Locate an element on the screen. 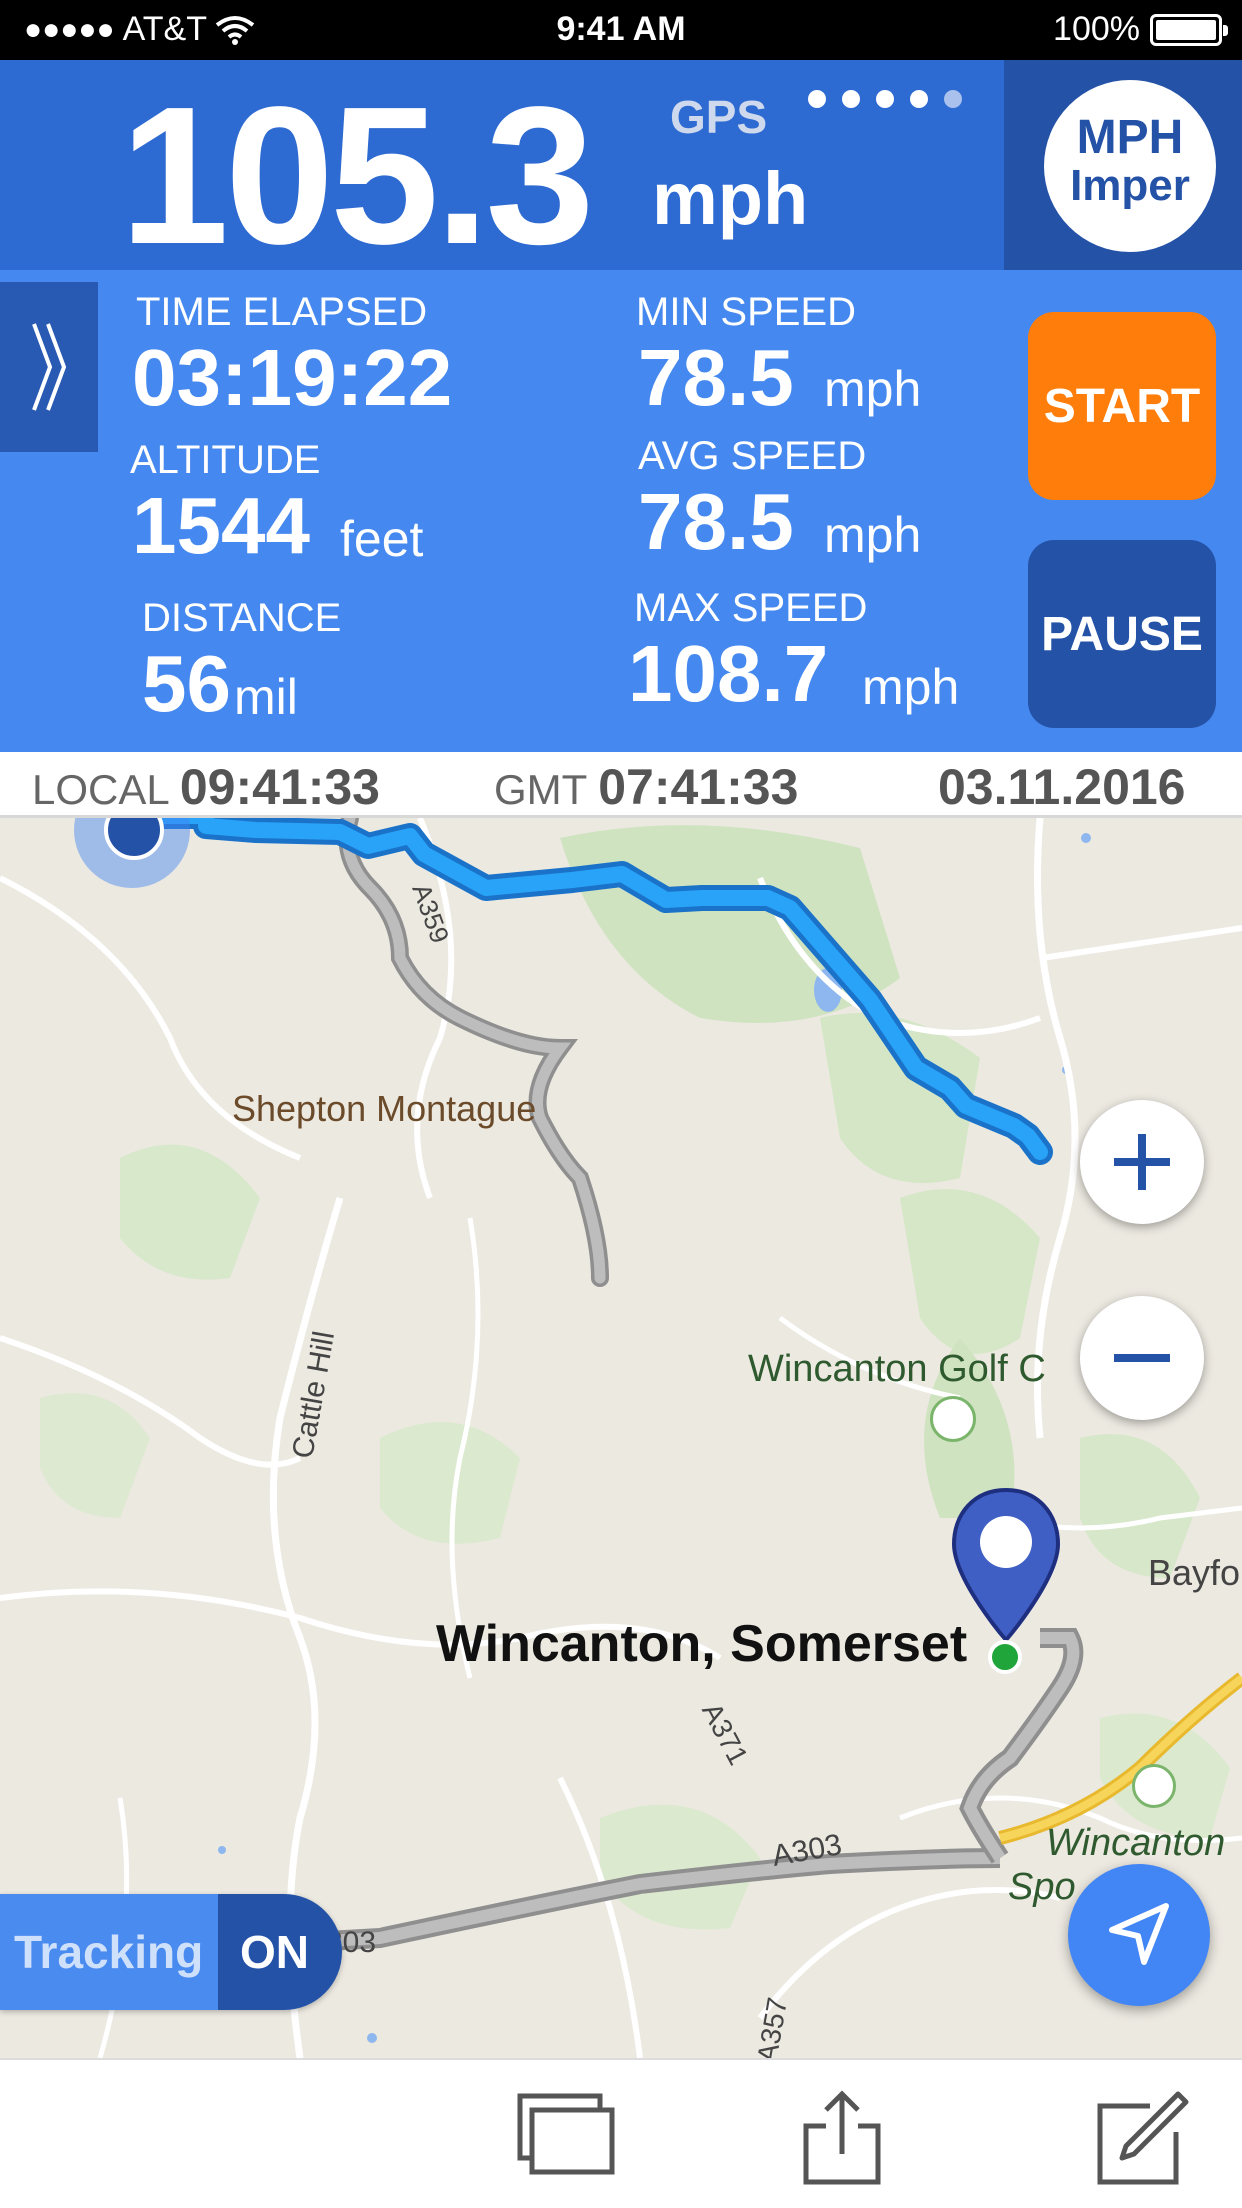 The width and height of the screenshot is (1242, 2208). gmt-time-value: 07:41:33 is located at coordinates (698, 787).